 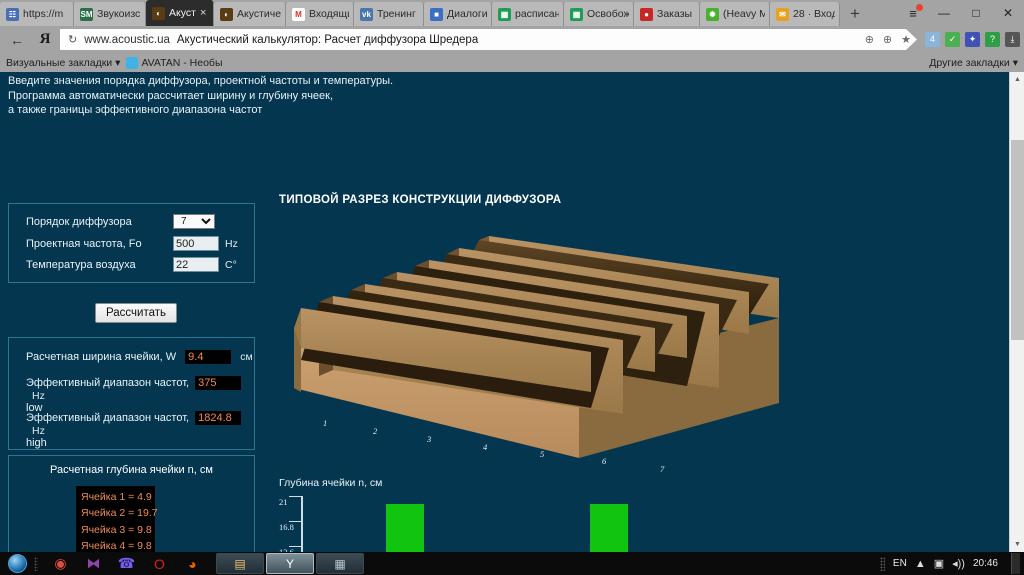 I want to click on tab-label: Звукоизс, so click(x=119, y=14).